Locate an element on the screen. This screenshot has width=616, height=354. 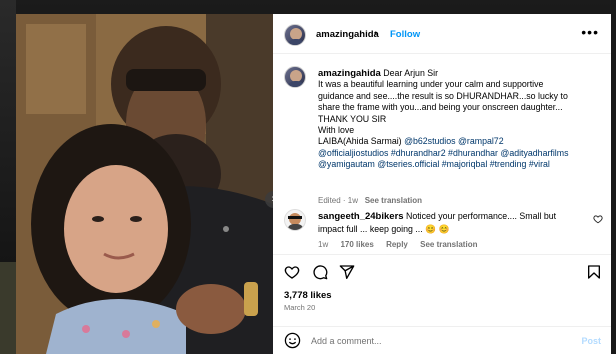
comment-age: 1w is located at coordinates (323, 244).